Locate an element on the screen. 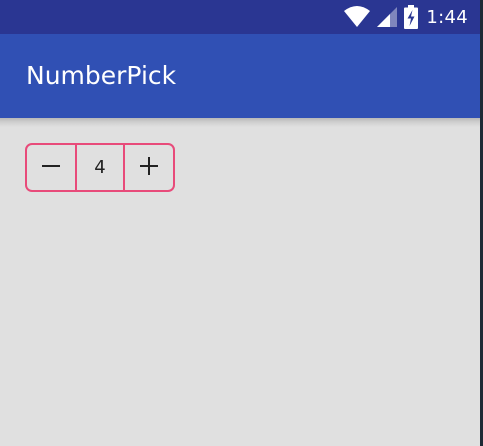  number-value: 4 is located at coordinates (100, 167).